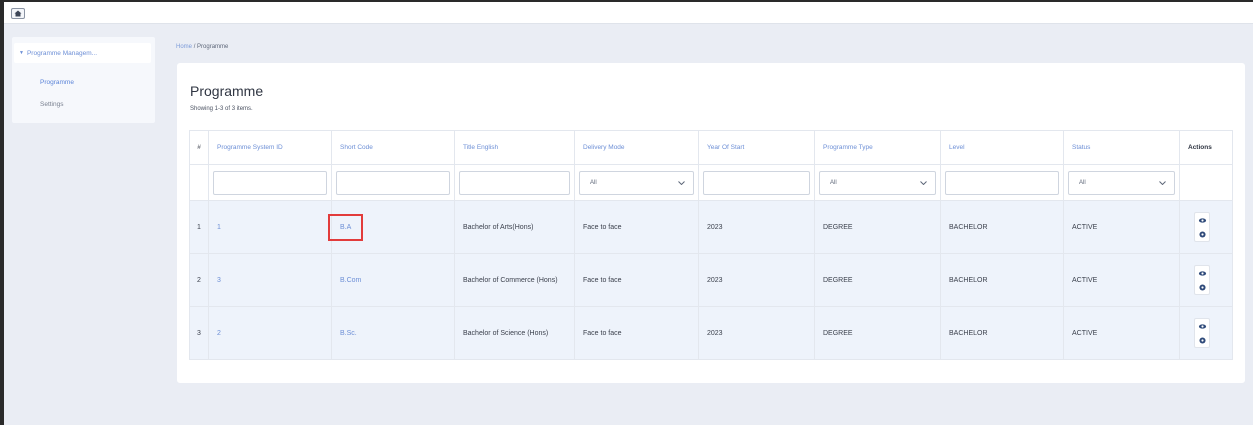 This screenshot has height=425, width=1253. What do you see at coordinates (346, 227) in the screenshot?
I see `short-code-link-highlighted: B.A` at bounding box center [346, 227].